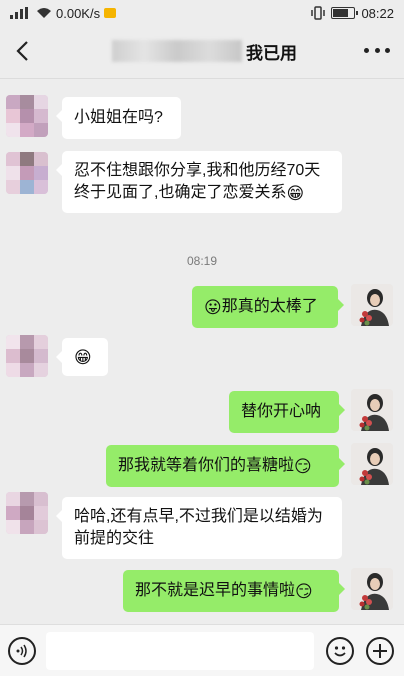 The width and height of the screenshot is (404, 676). What do you see at coordinates (44, 13) in the screenshot?
I see `wifi-icon` at bounding box center [44, 13].